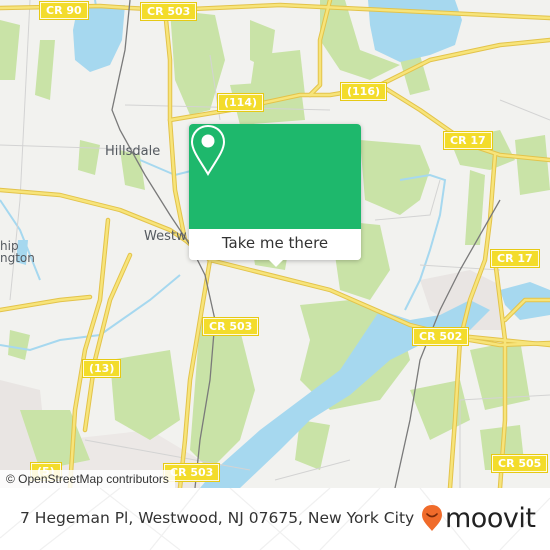 The width and height of the screenshot is (550, 550). Describe the element at coordinates (167, 168) in the screenshot. I see `stream` at that location.